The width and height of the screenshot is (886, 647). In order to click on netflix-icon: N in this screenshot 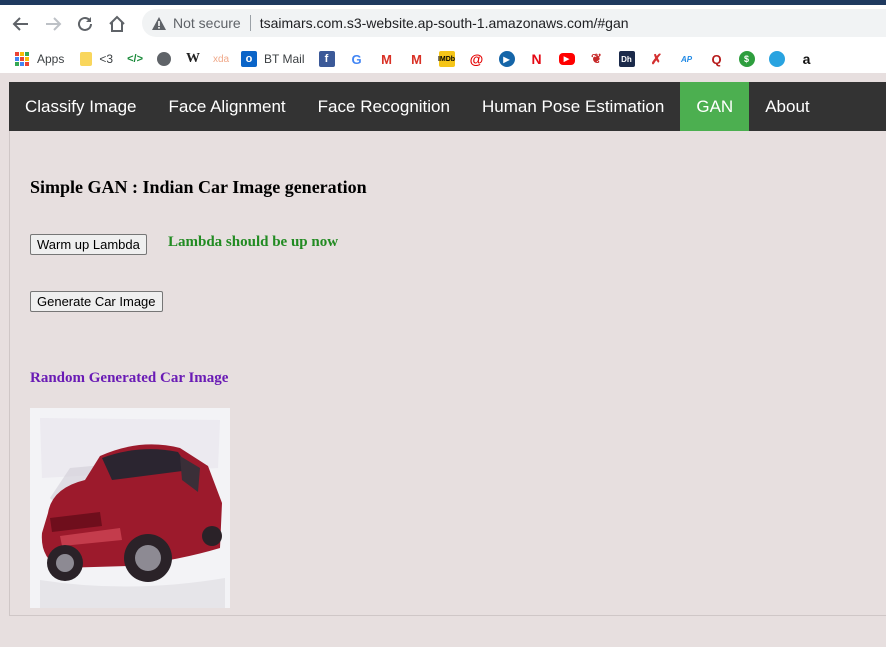, I will do `click(536, 59)`.